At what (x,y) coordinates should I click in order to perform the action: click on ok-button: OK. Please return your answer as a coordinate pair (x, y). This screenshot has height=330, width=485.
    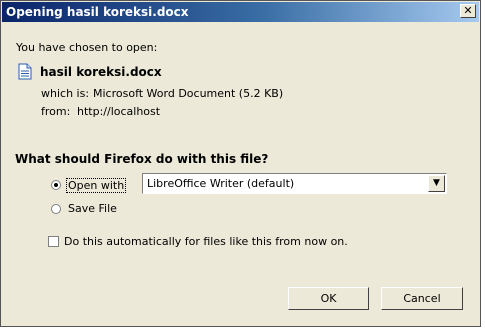
    Looking at the image, I should click on (328, 298).